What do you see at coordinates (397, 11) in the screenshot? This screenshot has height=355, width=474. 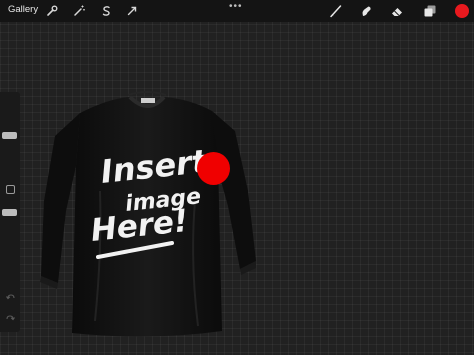 I see `eraser-icon` at bounding box center [397, 11].